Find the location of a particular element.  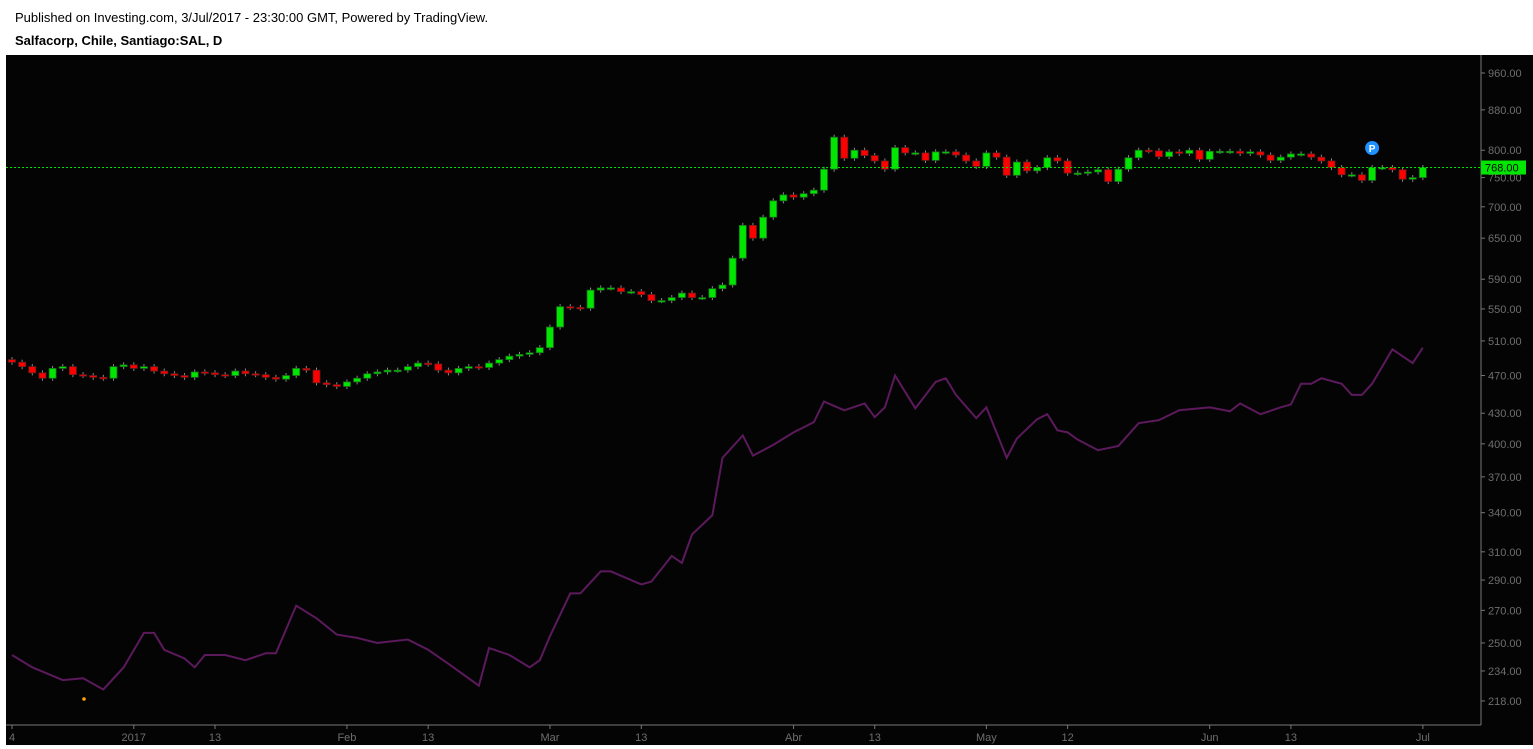

x-tick-label: 4 is located at coordinates (12, 738).